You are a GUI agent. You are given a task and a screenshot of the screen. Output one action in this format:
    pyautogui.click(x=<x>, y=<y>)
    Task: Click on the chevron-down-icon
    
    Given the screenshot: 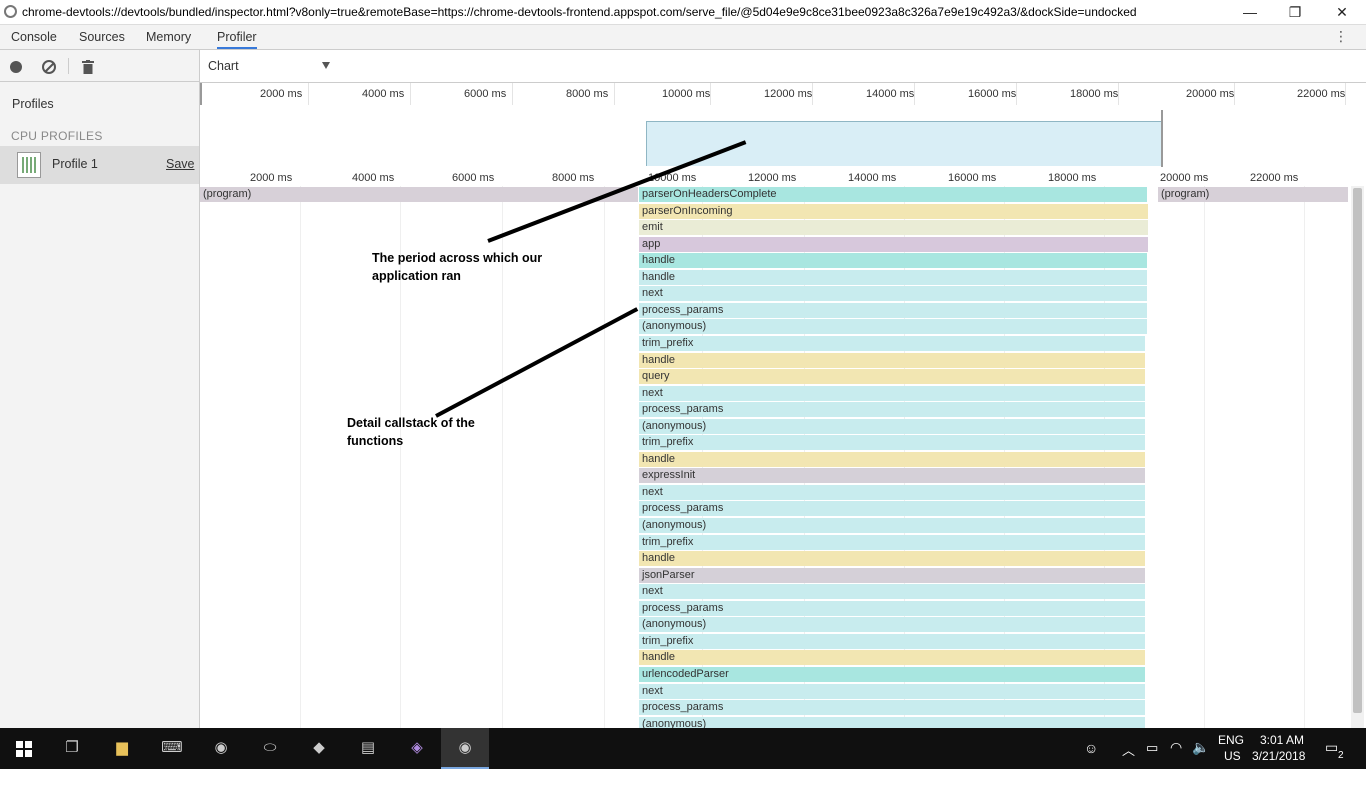 What is the action you would take?
    pyautogui.click(x=326, y=65)
    